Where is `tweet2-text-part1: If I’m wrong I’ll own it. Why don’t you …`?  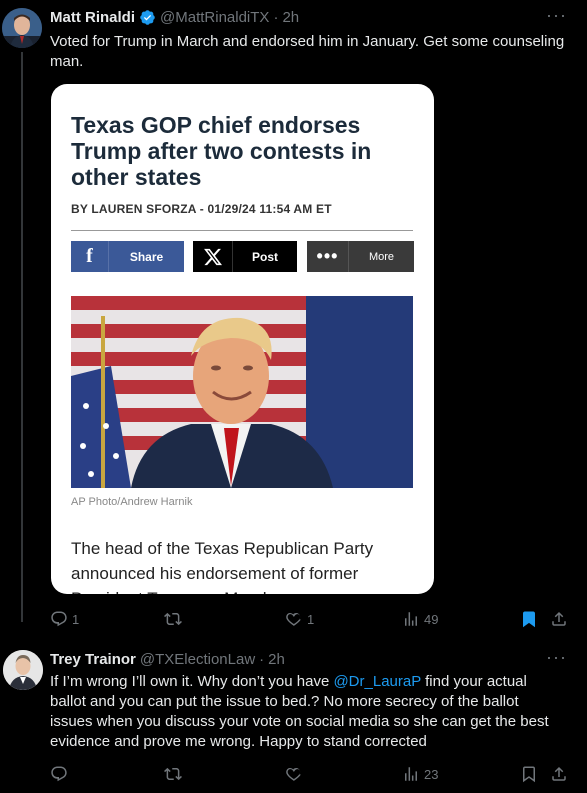 tweet2-text-part1: If I’m wrong I’ll own it. Why don’t you … is located at coordinates (192, 681).